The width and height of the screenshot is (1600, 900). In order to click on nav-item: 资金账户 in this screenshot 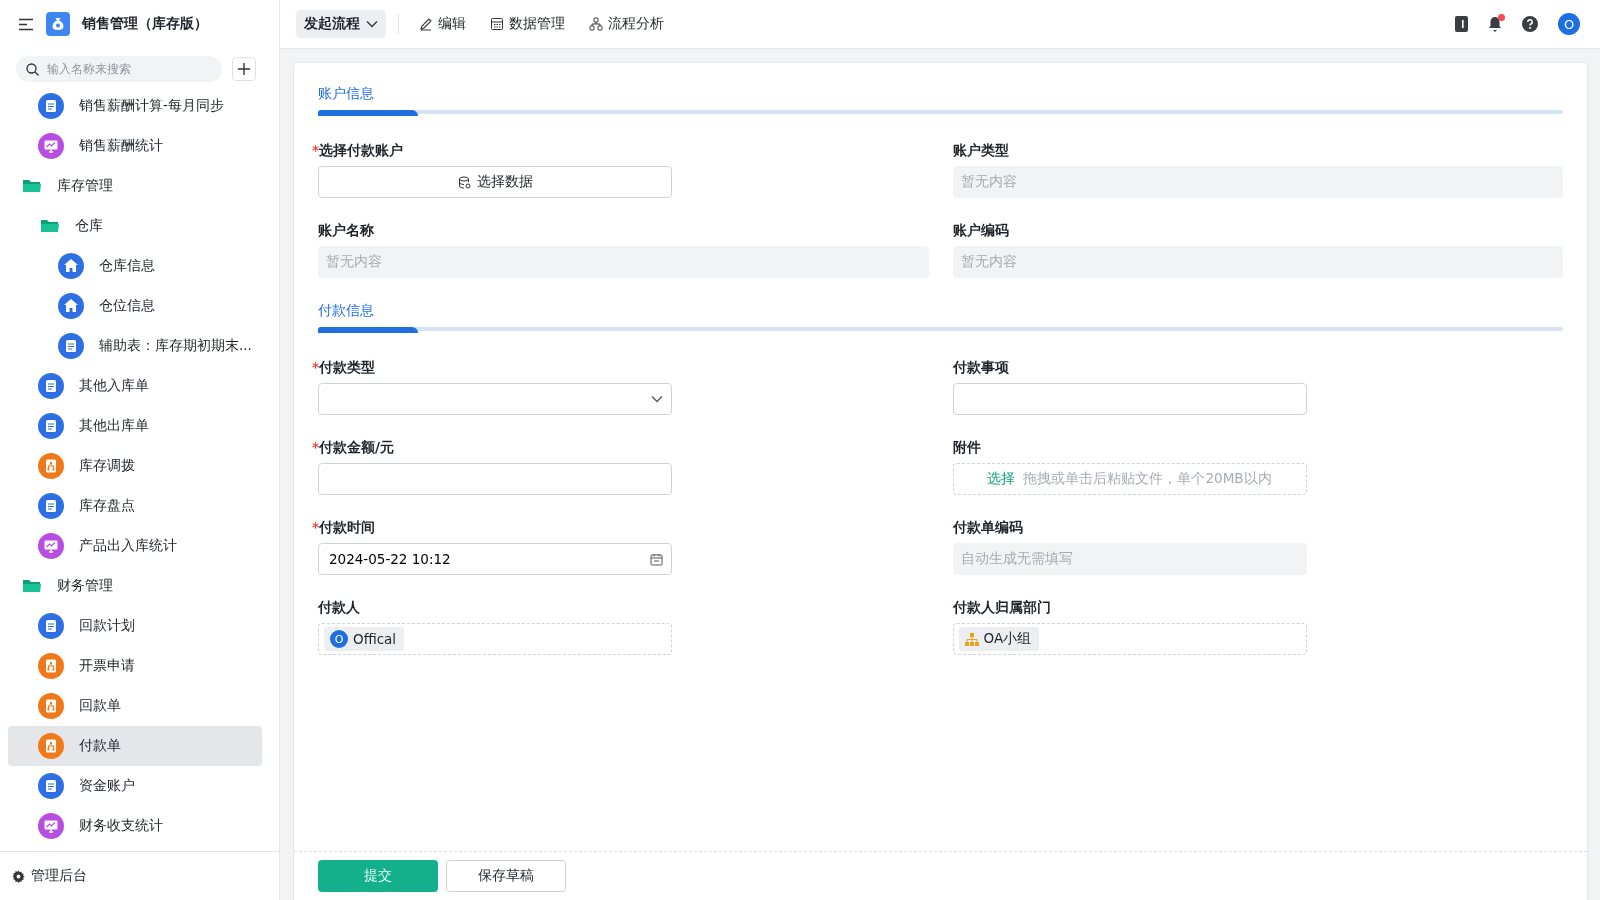, I will do `click(135, 786)`.